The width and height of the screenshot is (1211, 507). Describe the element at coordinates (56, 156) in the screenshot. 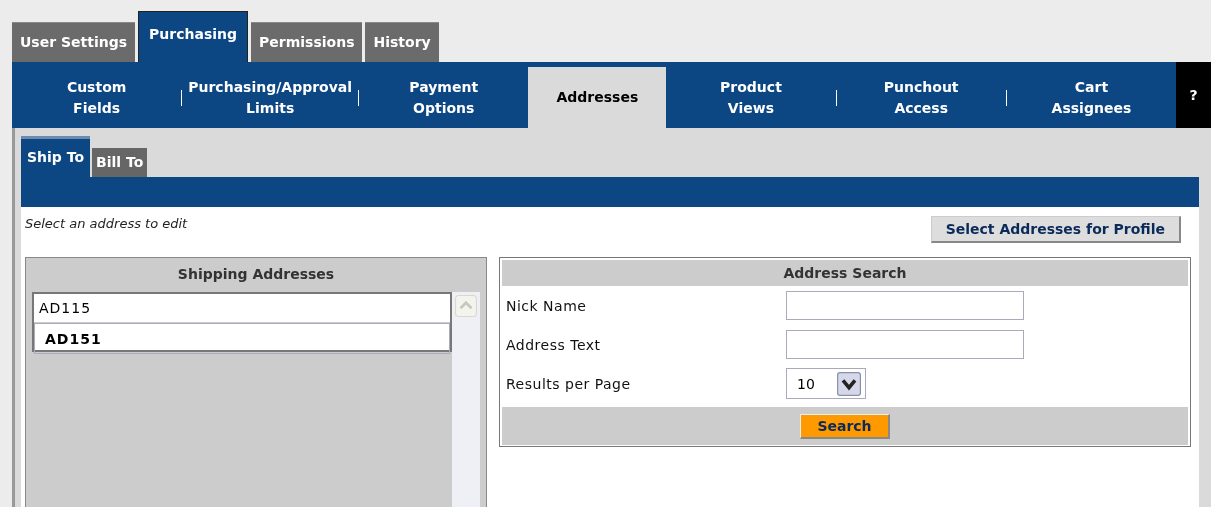

I see `address-tab: Ship To` at that location.